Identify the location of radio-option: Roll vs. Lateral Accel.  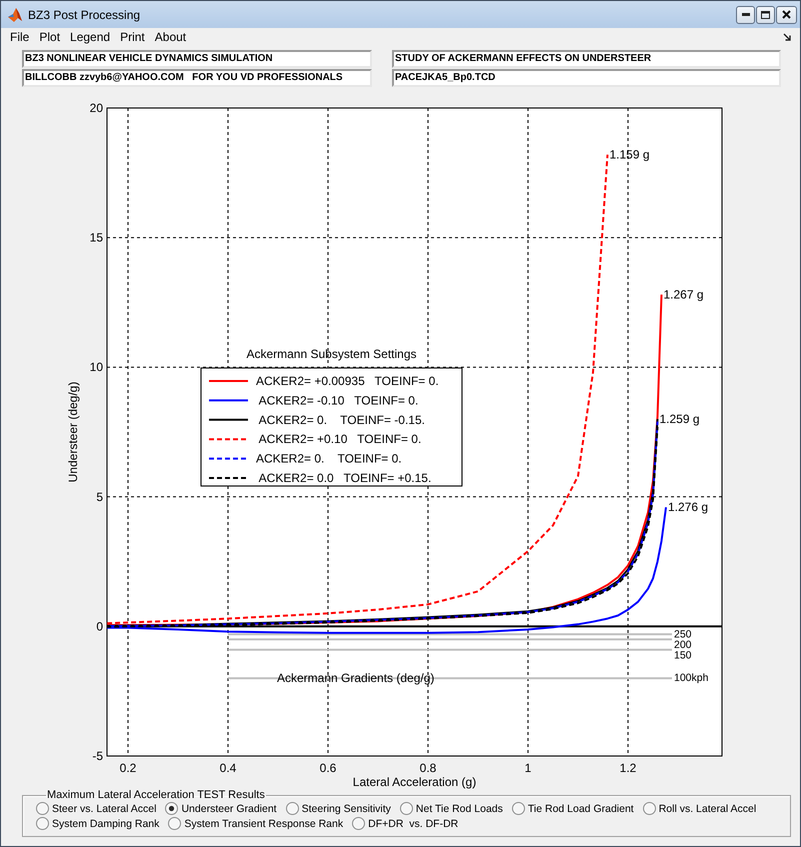
(699, 808).